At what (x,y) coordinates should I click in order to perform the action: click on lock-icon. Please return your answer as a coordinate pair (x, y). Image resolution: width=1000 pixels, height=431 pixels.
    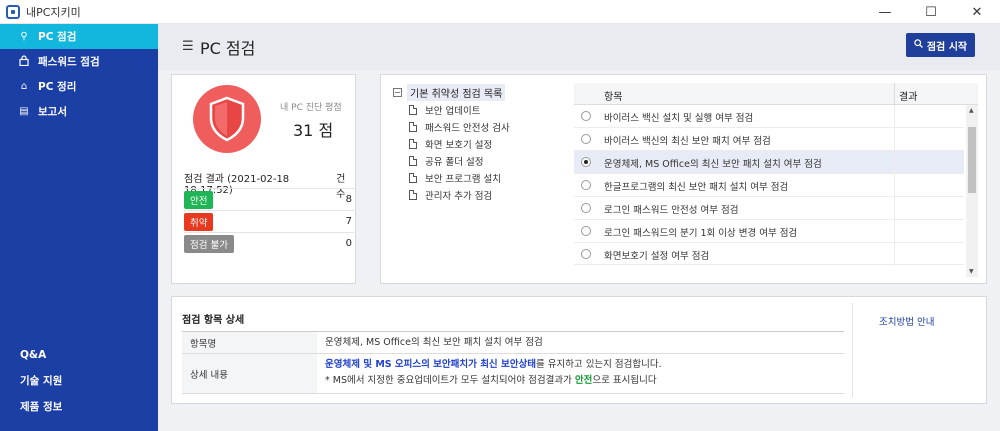
    Looking at the image, I should click on (24, 61).